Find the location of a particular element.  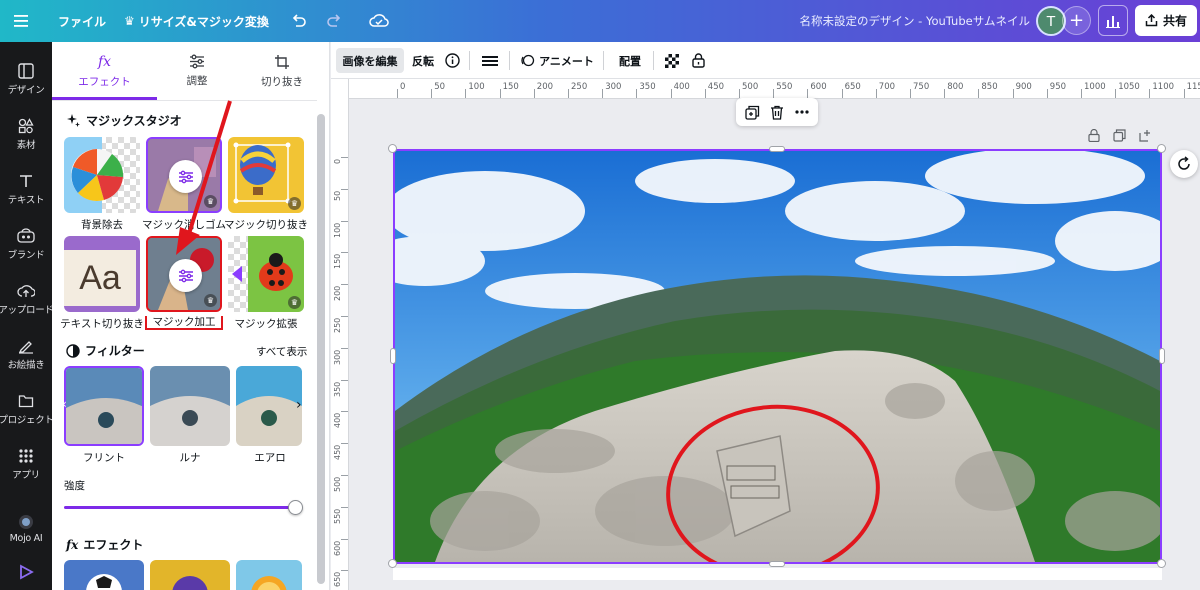

element-float-toolbar is located at coordinates (777, 112).